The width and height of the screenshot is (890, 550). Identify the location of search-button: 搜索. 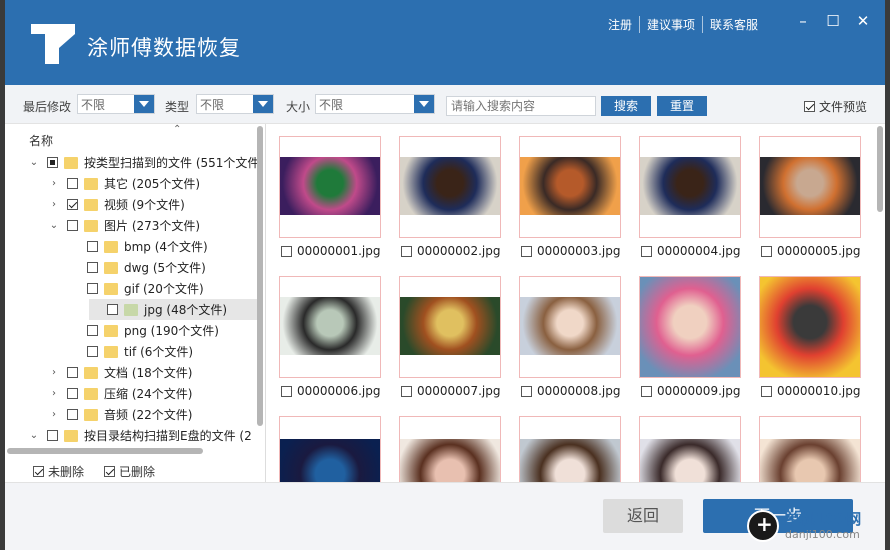
(626, 106).